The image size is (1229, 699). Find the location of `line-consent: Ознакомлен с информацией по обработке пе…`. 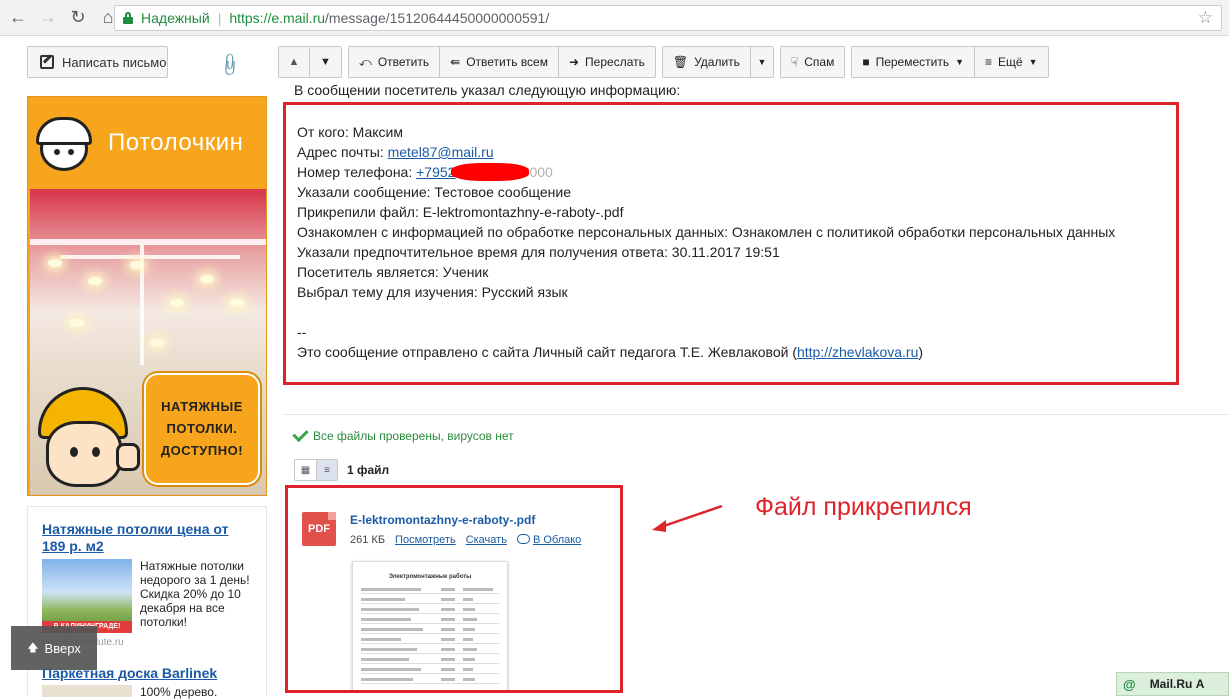

line-consent: Ознакомлен с информацией по обработке пе… is located at coordinates (706, 232).